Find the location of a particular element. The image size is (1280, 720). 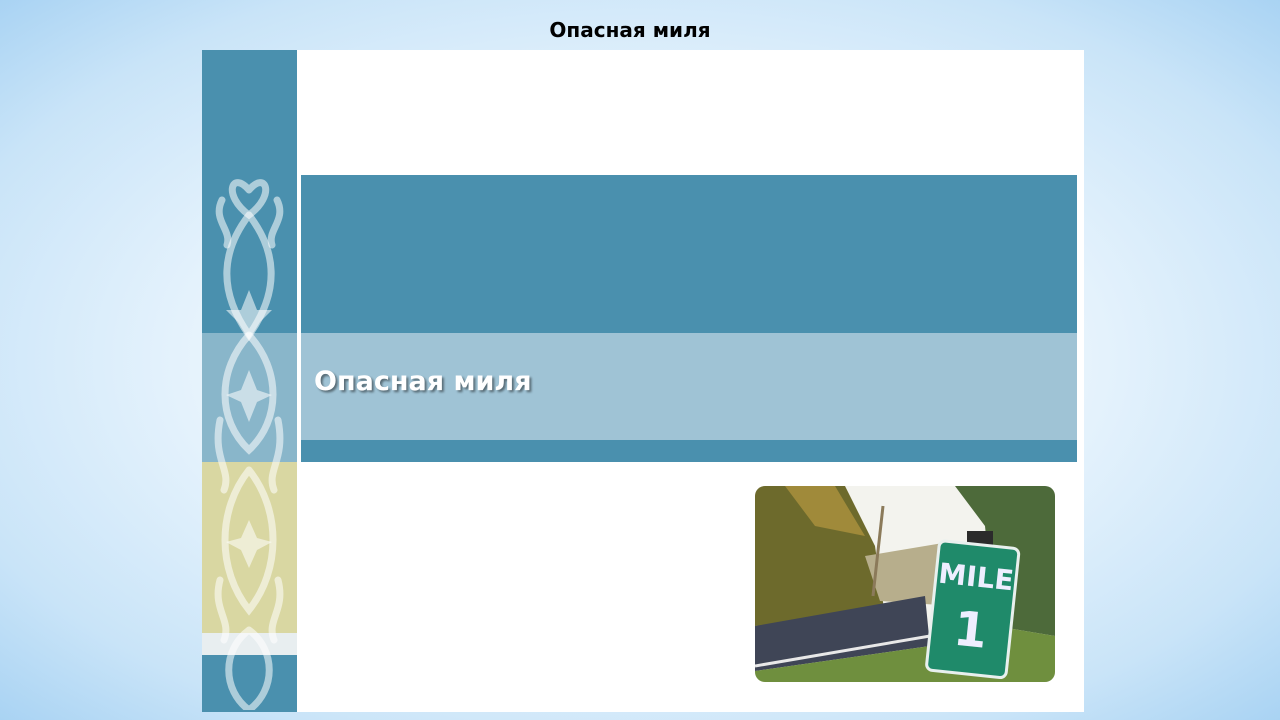

slide-title: Опасная миля is located at coordinates (423, 381).